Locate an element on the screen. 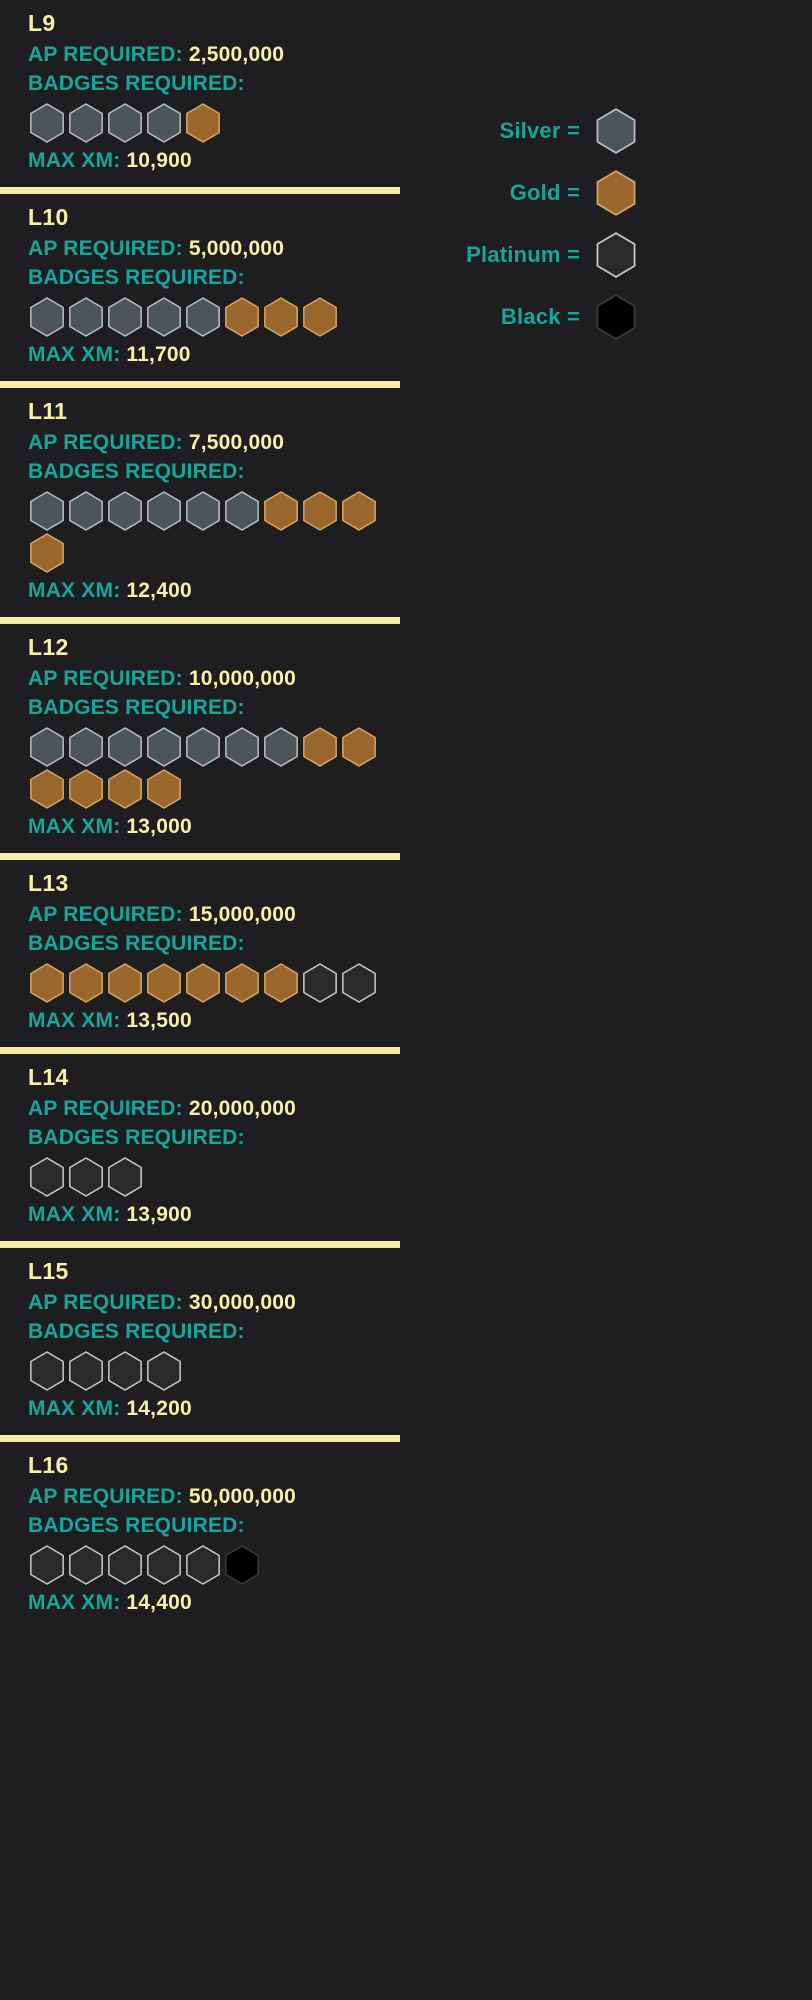  max-xm-row: MAX XM: 10,900 is located at coordinates (220, 160).